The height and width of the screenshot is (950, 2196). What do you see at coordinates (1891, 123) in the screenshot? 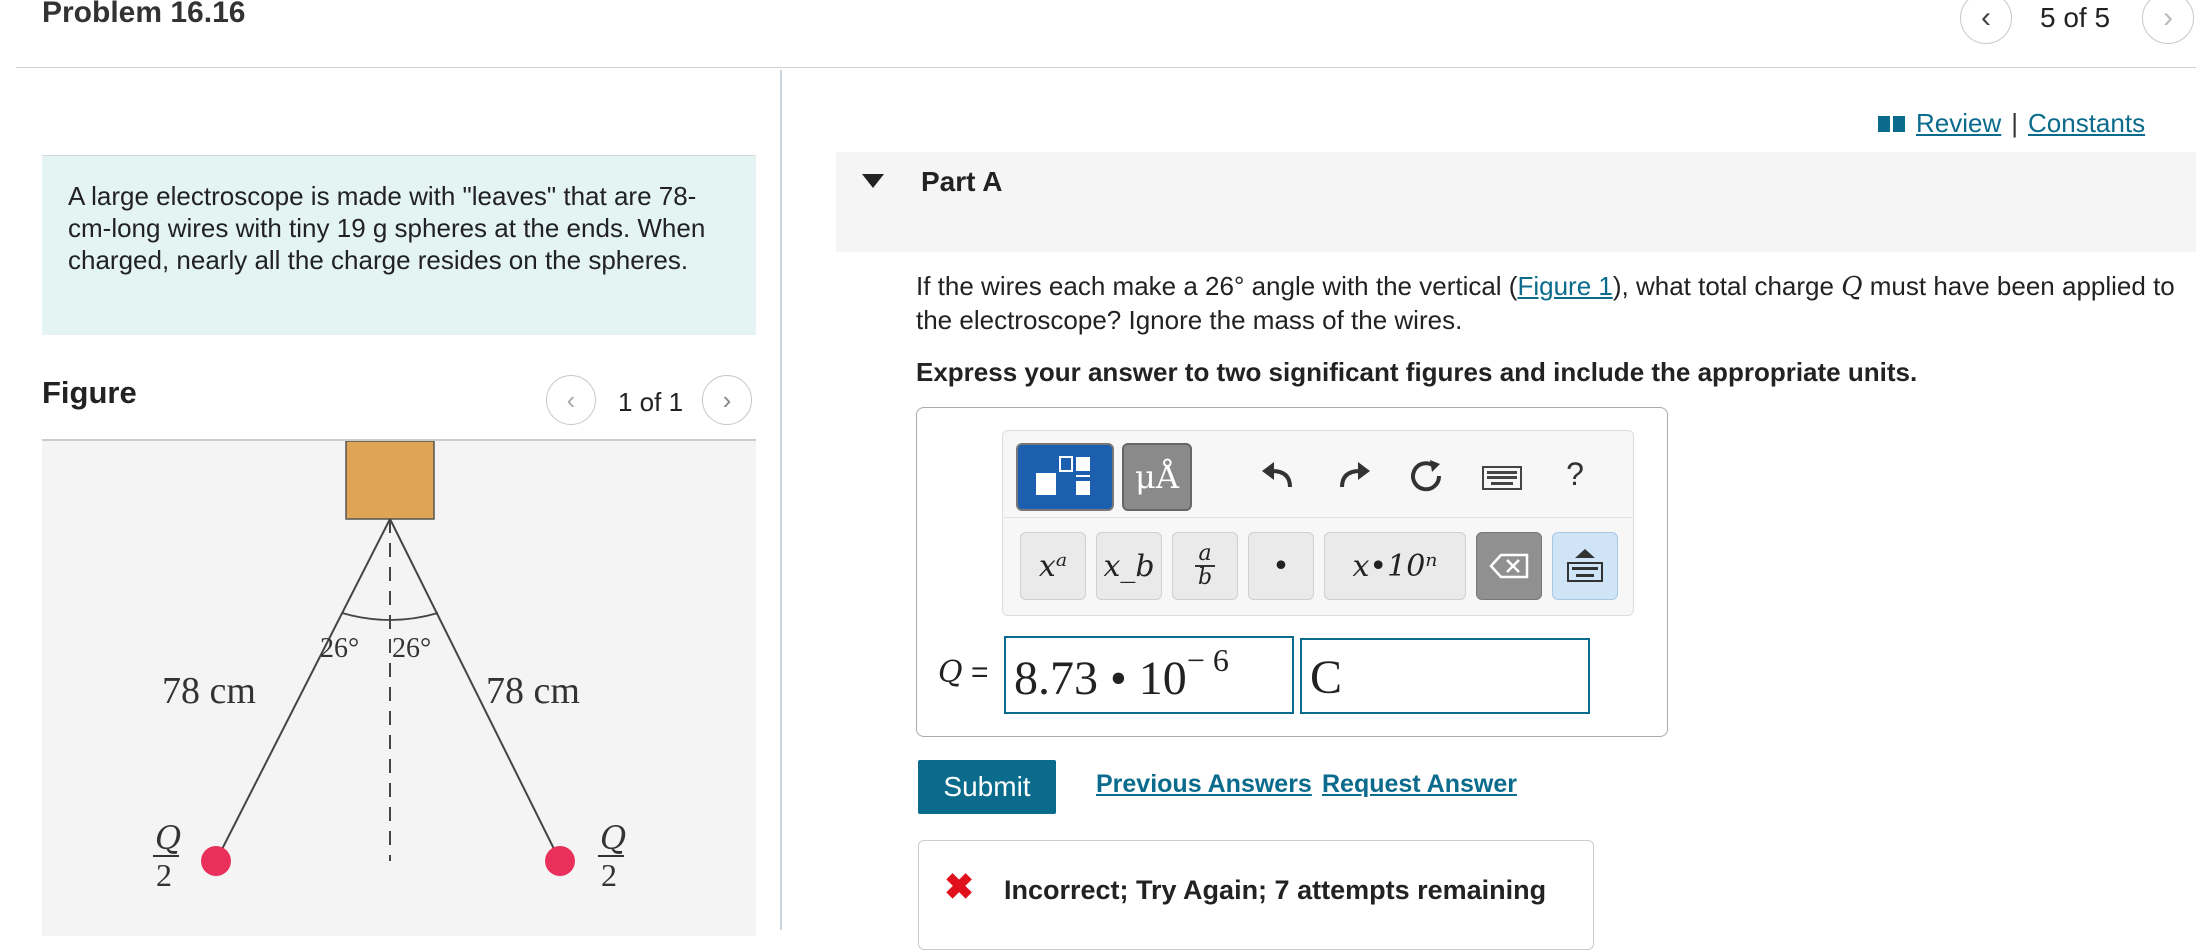
I see `book-icon` at bounding box center [1891, 123].